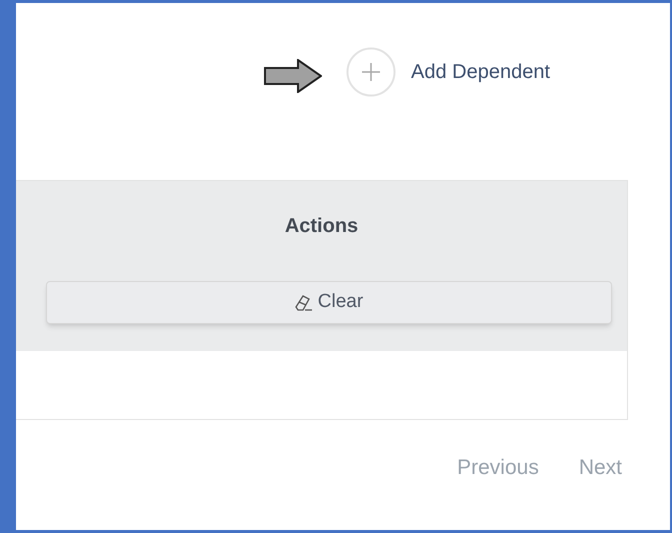  What do you see at coordinates (293, 76) in the screenshot?
I see `arrow-icon` at bounding box center [293, 76].